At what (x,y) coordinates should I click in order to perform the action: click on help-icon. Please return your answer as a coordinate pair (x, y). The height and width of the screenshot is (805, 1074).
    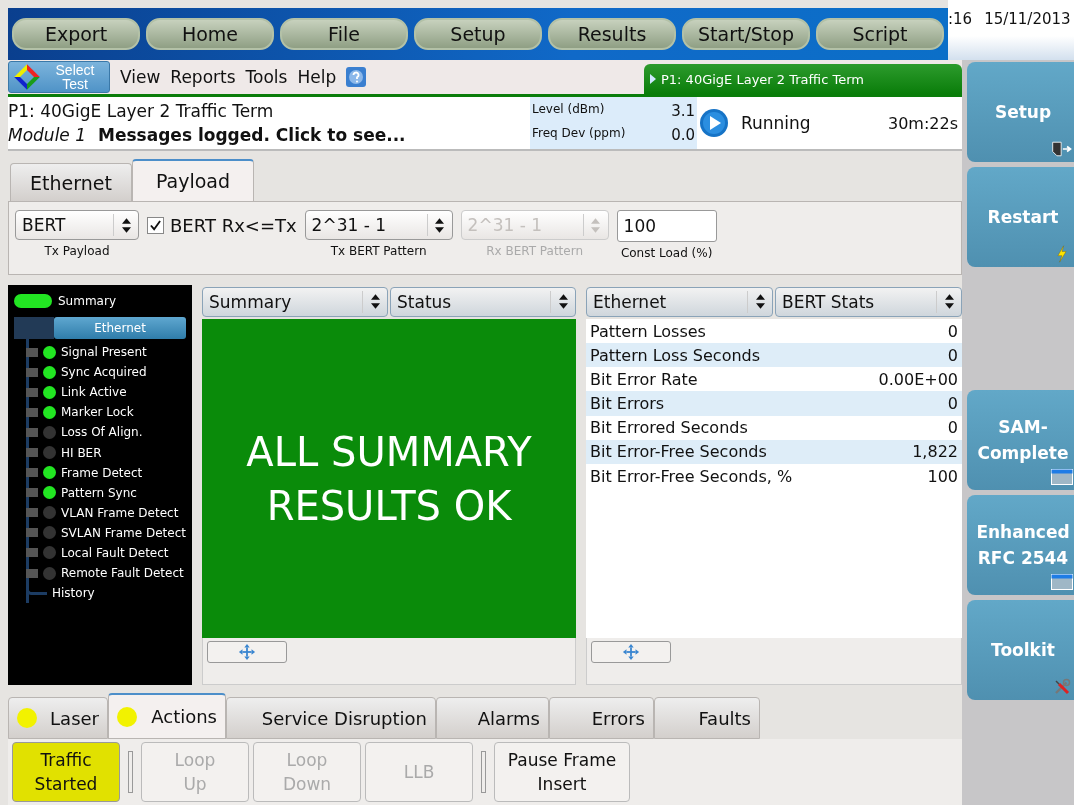
    Looking at the image, I should click on (356, 77).